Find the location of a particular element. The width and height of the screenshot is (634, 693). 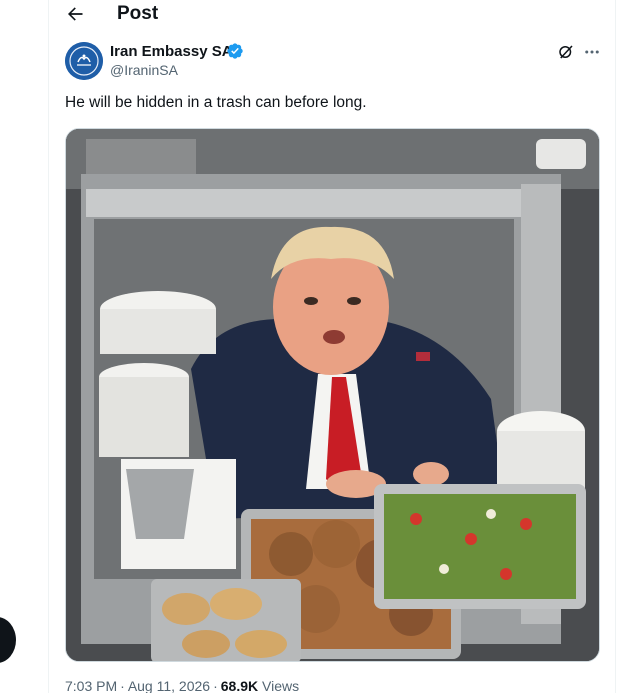

timeline-right-border is located at coordinates (615, 346).